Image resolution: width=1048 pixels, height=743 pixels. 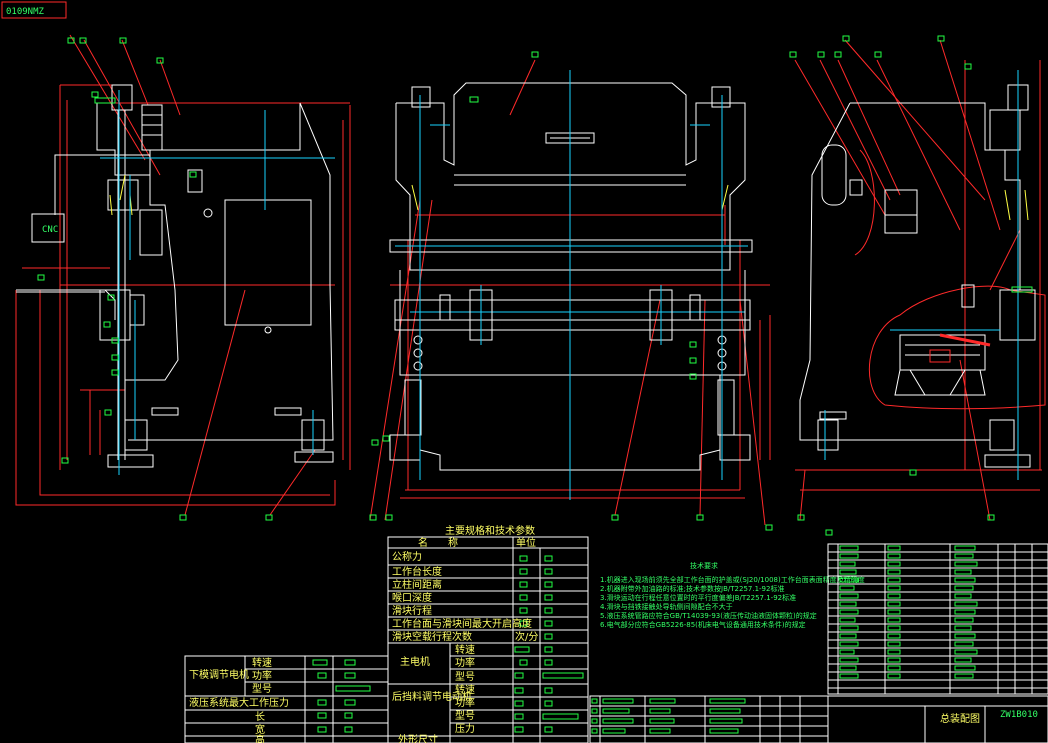 What do you see at coordinates (417, 571) in the screenshot?
I see `param-table-length: 工作台长度` at bounding box center [417, 571].